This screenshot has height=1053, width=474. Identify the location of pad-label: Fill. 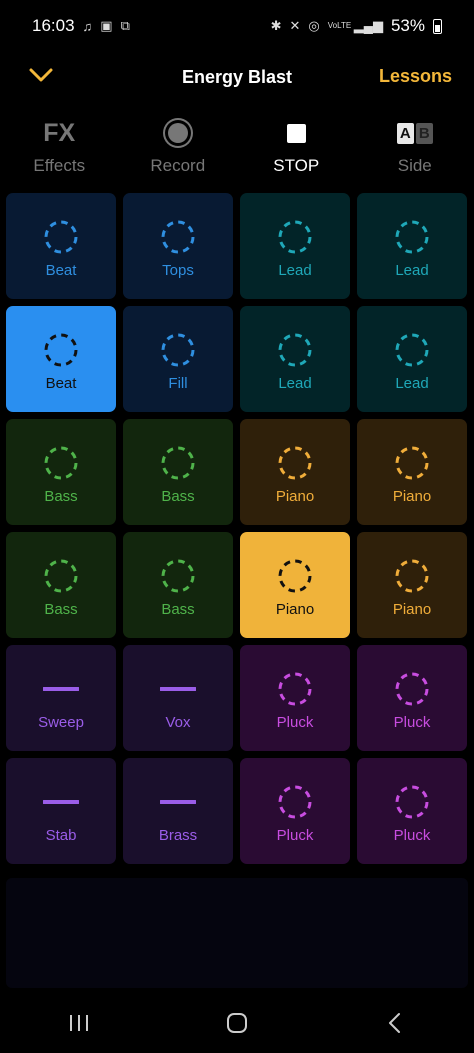
(178, 383).